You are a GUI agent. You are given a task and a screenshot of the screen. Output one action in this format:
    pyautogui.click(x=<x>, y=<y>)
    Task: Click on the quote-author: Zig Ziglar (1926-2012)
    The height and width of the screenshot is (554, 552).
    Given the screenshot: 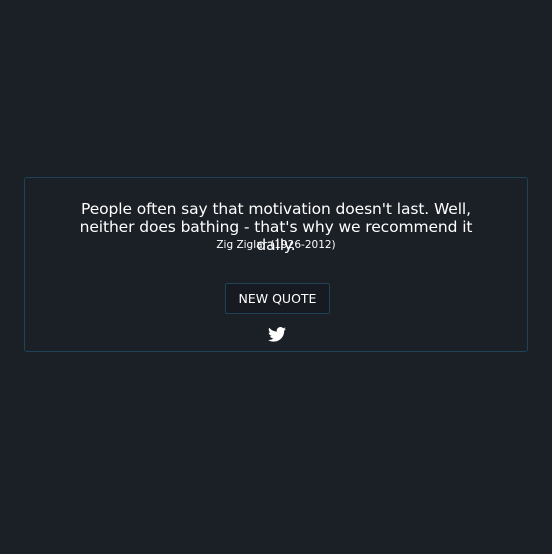 What is the action you would take?
    pyautogui.click(x=276, y=245)
    